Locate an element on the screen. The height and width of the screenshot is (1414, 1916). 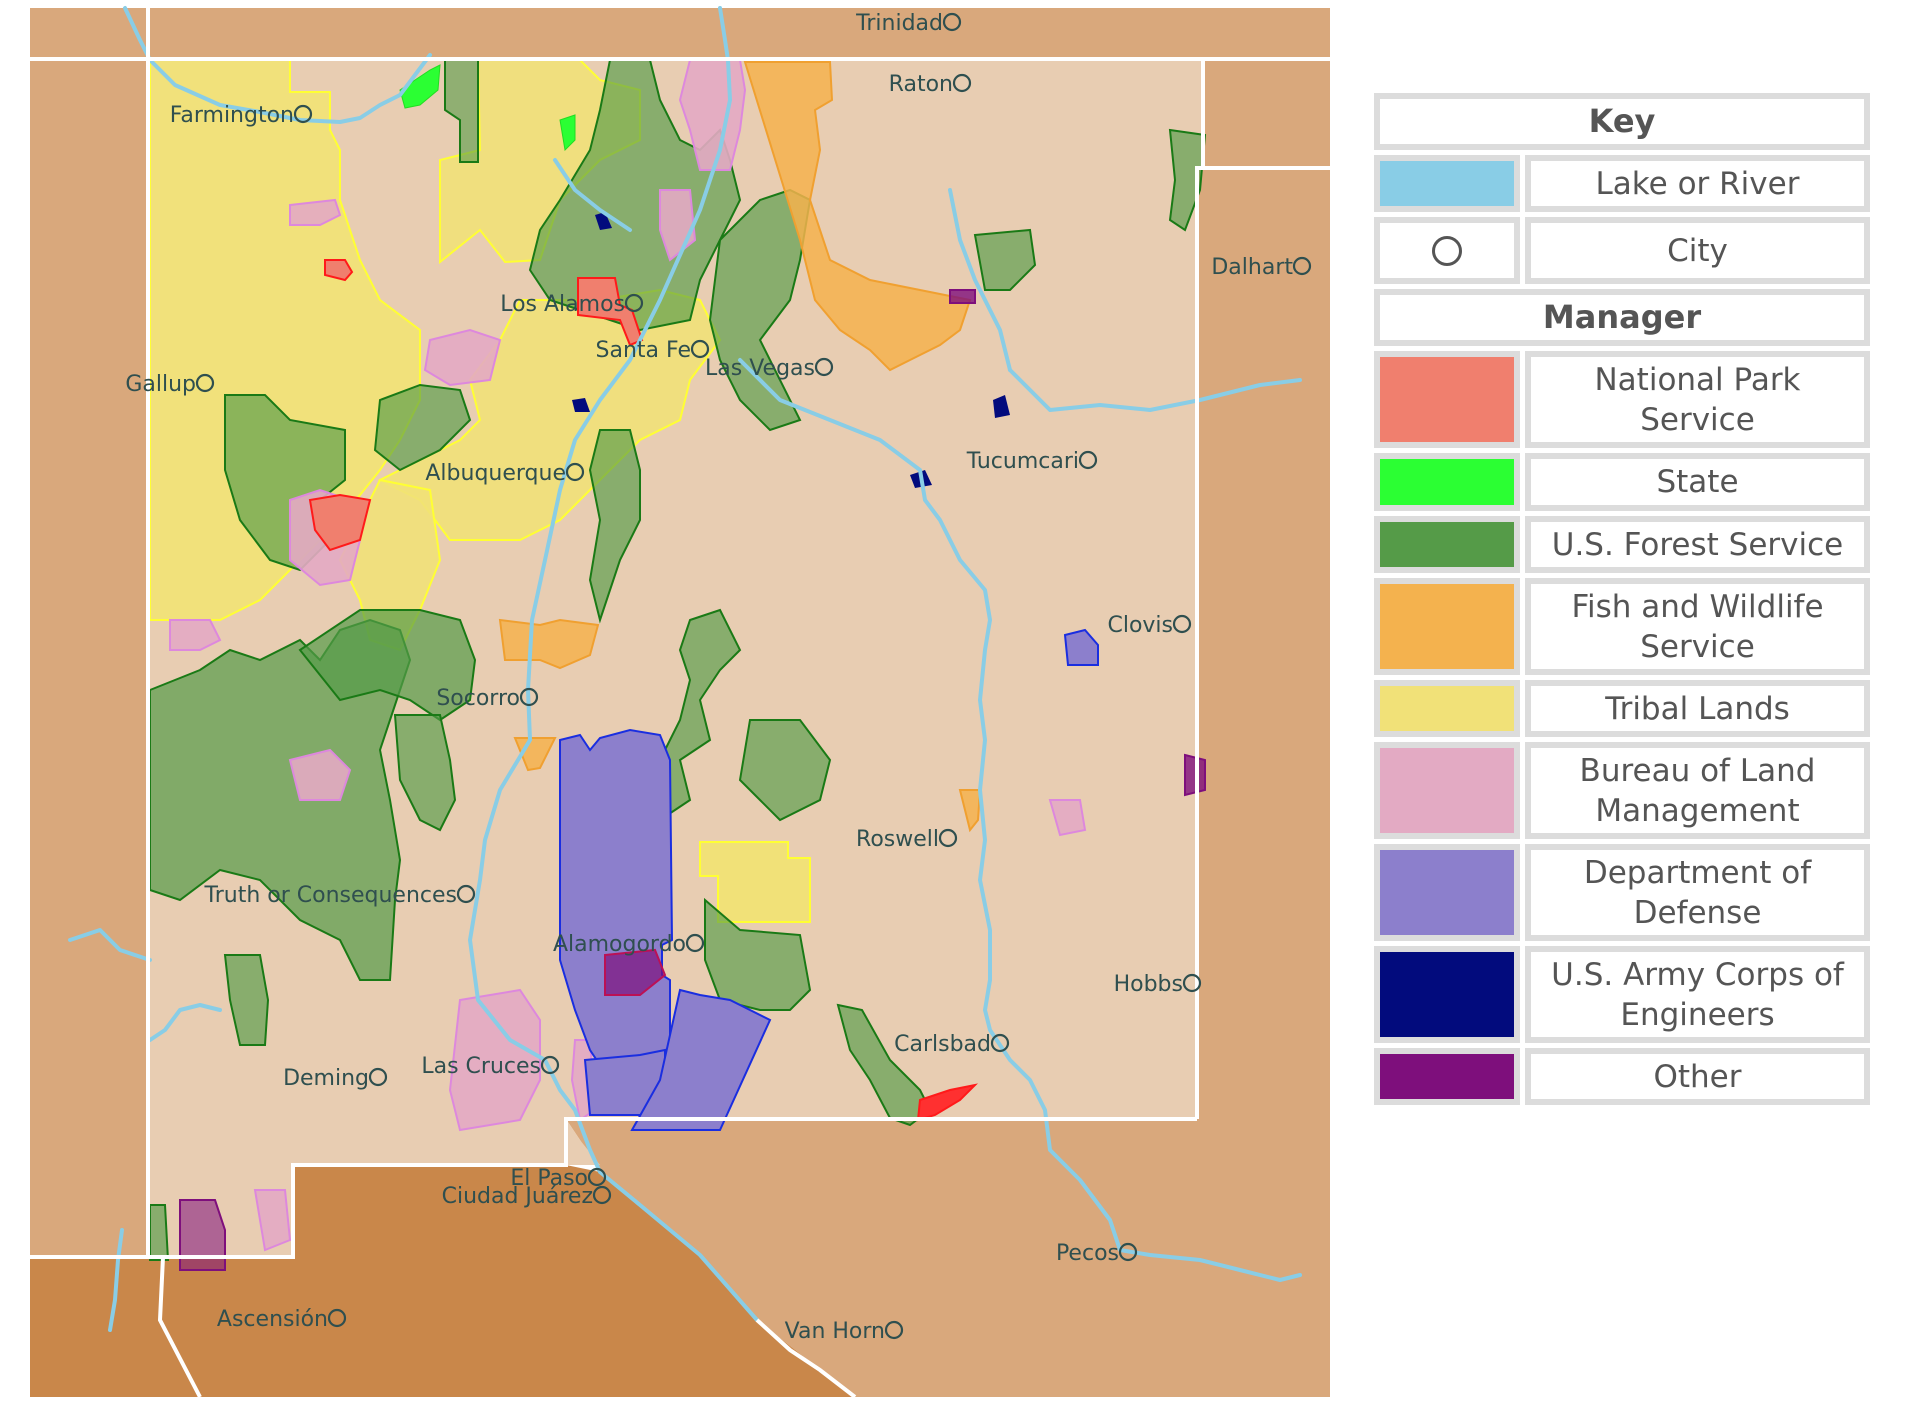
city-label: Ciudad Juárez is located at coordinates (517, 1196).